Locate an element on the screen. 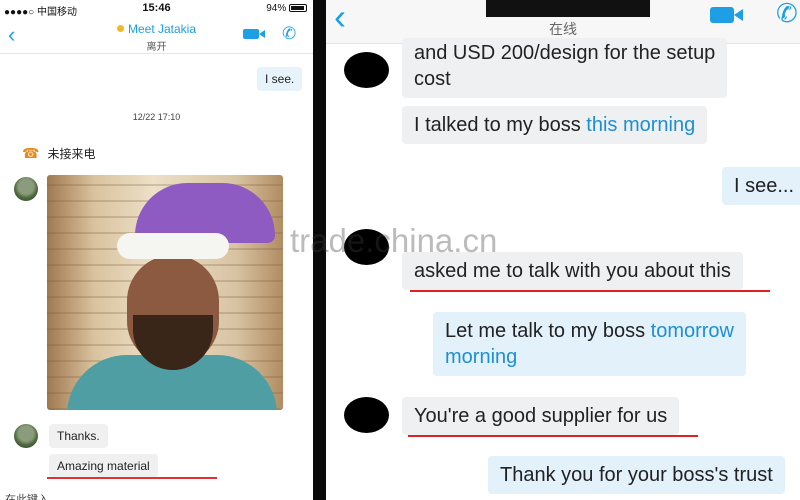  battery-icon is located at coordinates (298, 8).